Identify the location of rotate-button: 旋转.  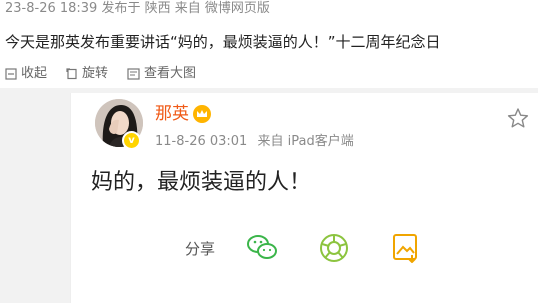
(87, 74).